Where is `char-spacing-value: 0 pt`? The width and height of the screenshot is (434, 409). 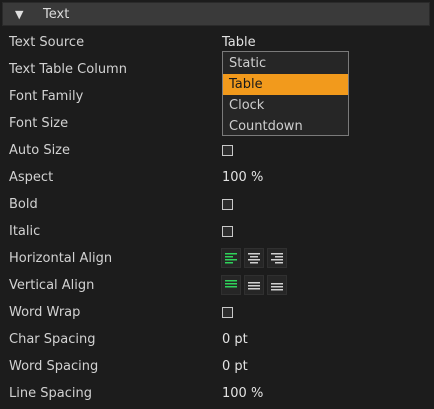
char-spacing-value: 0 pt is located at coordinates (235, 339).